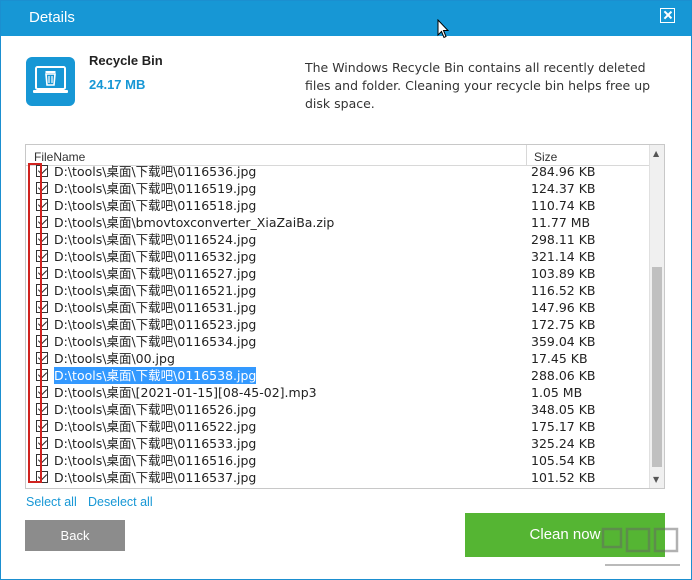 The width and height of the screenshot is (692, 580). What do you see at coordinates (337, 358) in the screenshot?
I see `table-row: D:\tools\桌面\00.jpg 17.45 KB` at bounding box center [337, 358].